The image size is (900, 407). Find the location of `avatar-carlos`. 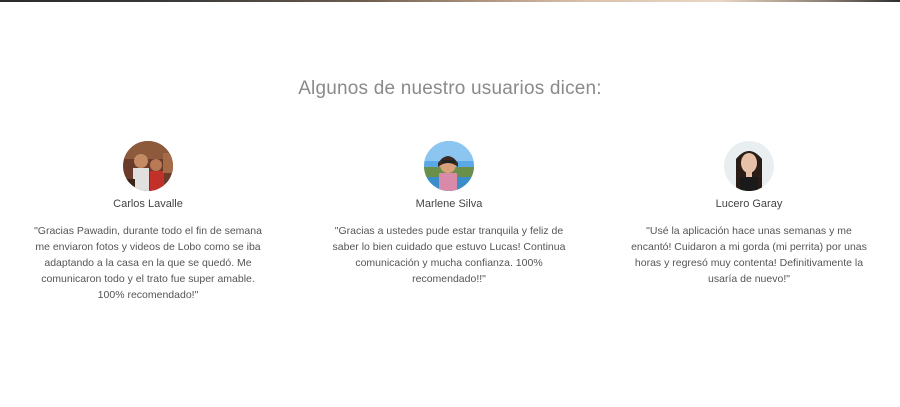

avatar-carlos is located at coordinates (148, 166).